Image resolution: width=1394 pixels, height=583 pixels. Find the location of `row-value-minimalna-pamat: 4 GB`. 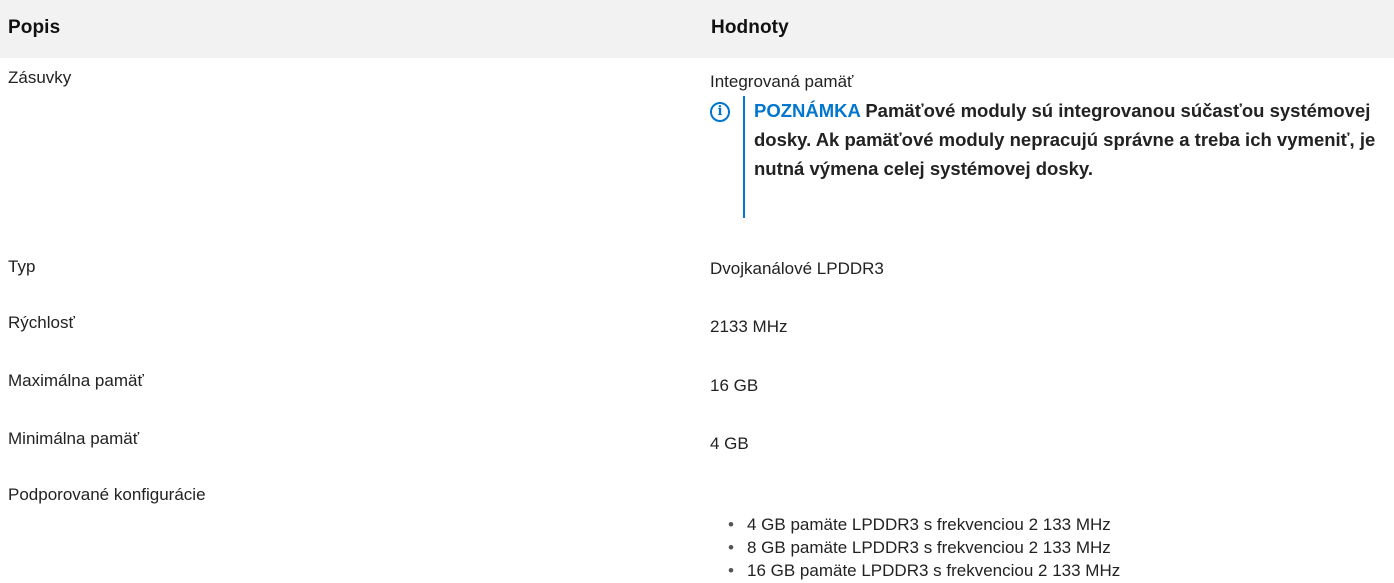

row-value-minimalna-pamat: 4 GB is located at coordinates (729, 443).